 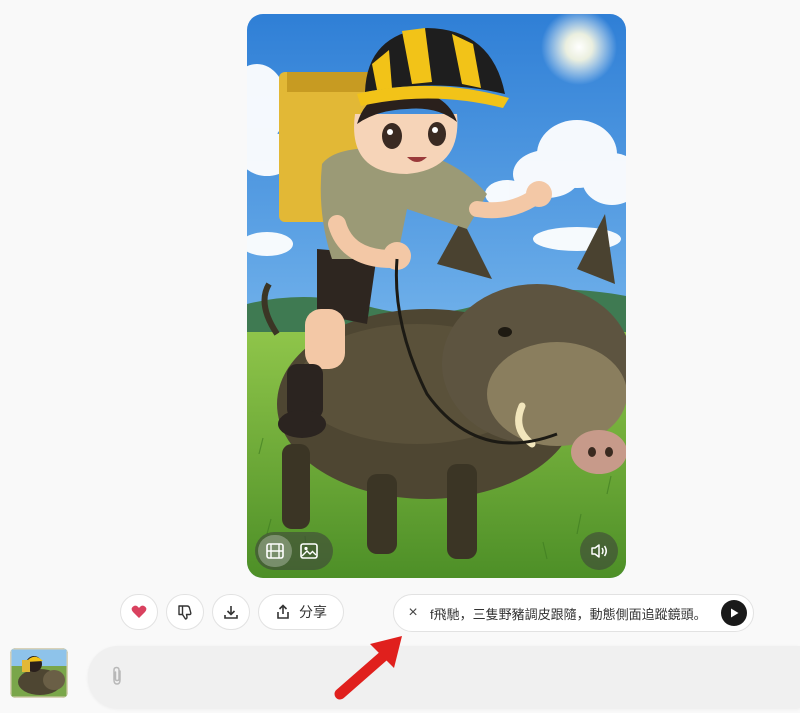 What do you see at coordinates (368, 668) in the screenshot?
I see `annotation-arrow` at bounding box center [368, 668].